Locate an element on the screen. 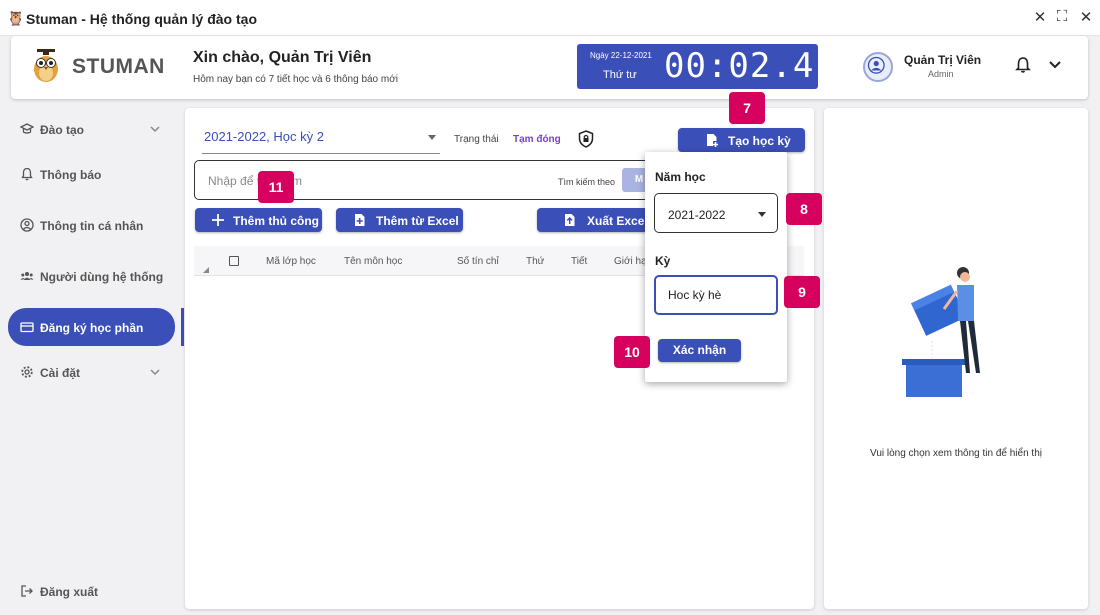 The image size is (1100, 615). sidebar-item-thong-bao: Thông báo is located at coordinates (91, 174).